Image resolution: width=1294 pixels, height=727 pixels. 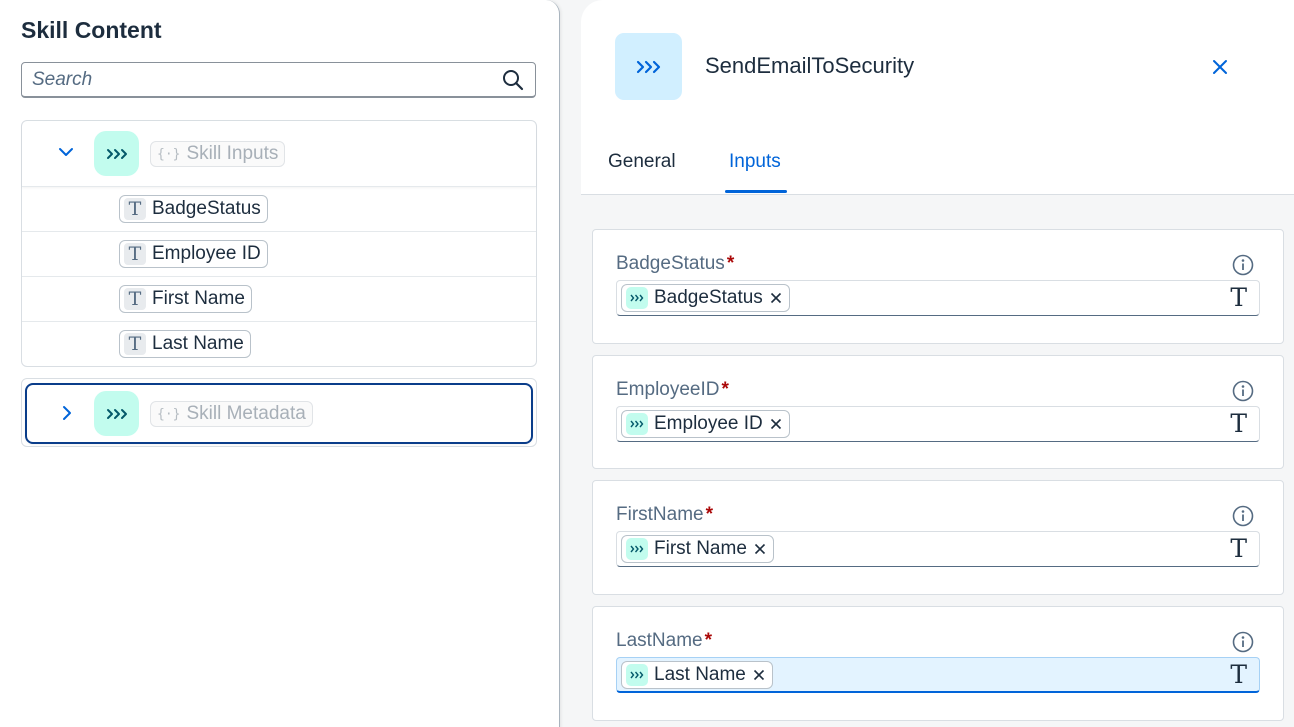 I want to click on field-card-employeeid: EmployeeID * Employee ID T, so click(x=938, y=412).